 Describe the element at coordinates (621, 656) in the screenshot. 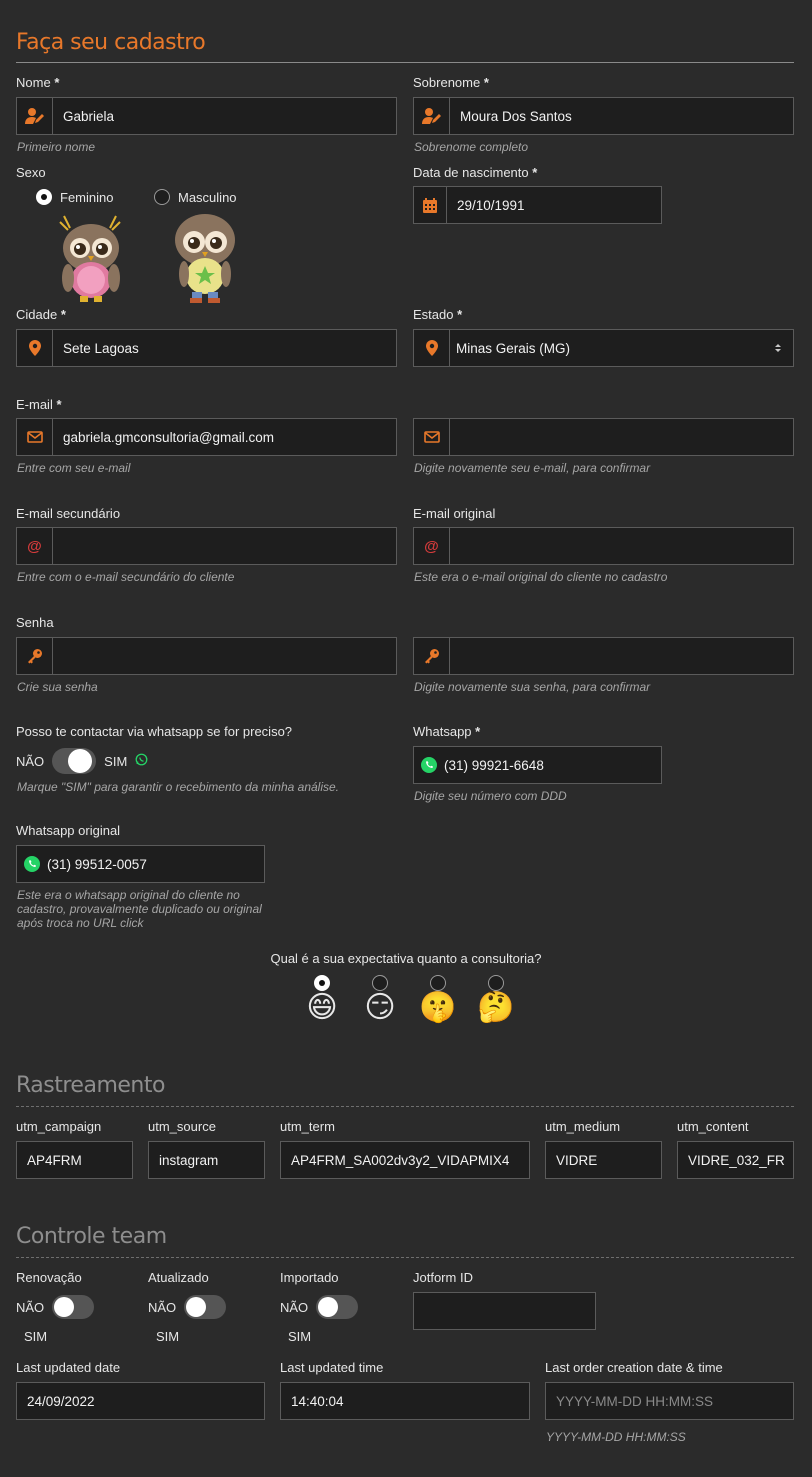

I see `senha-confirm-input` at that location.